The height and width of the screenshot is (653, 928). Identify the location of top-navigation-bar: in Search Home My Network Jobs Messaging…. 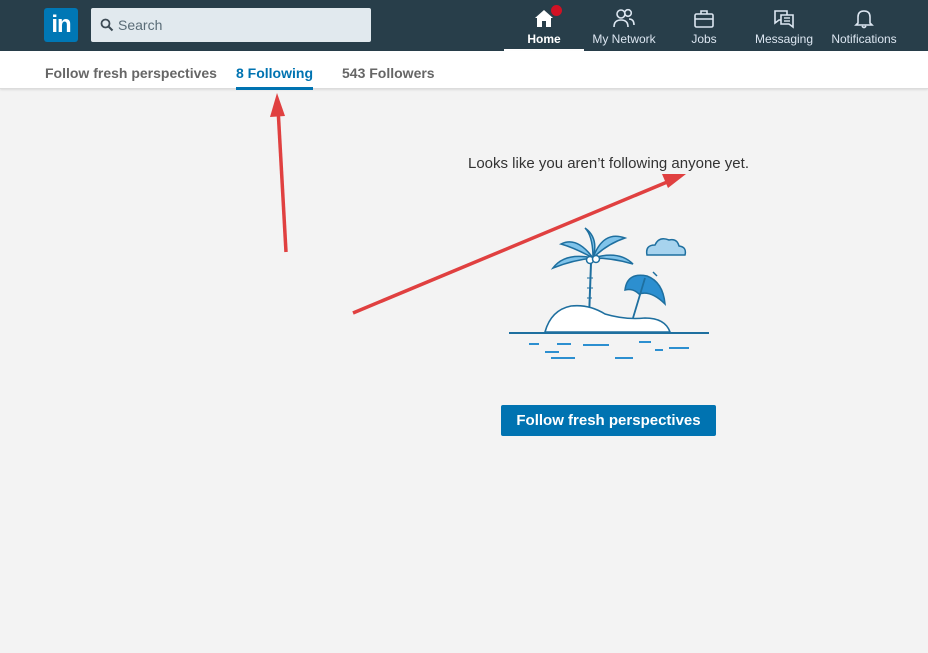
(464, 25).